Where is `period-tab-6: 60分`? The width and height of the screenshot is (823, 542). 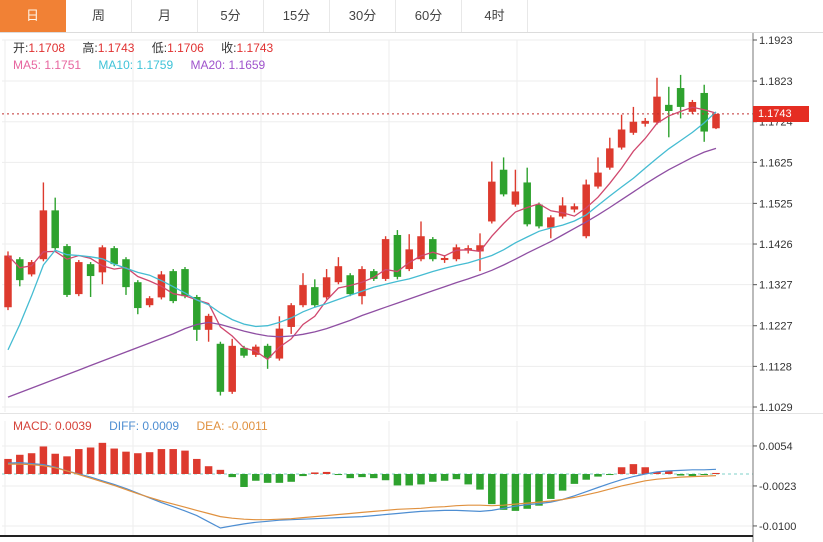 period-tab-6: 60分 is located at coordinates (429, 16).